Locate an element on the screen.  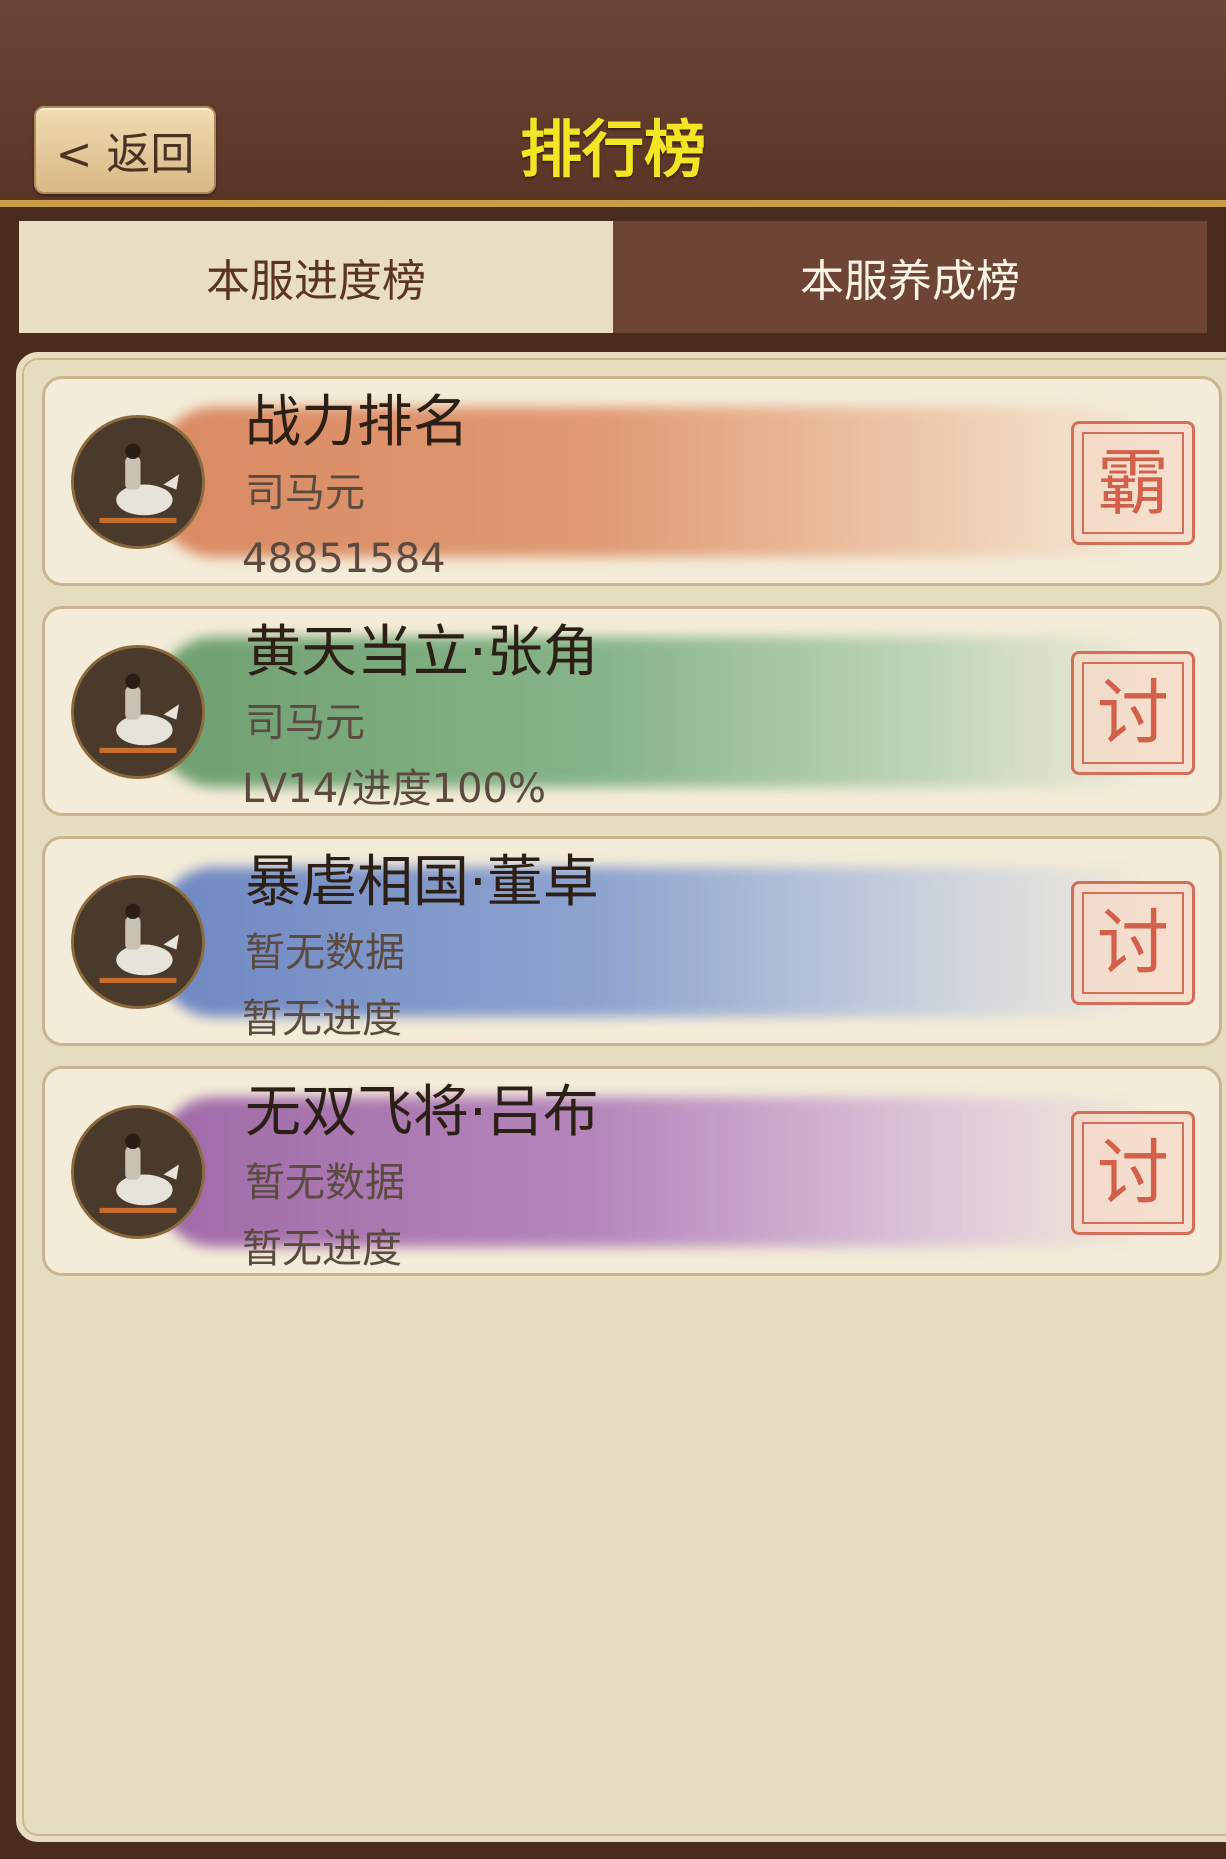
ranking-card-power: 战力排名 司马元 48851584 霸 is located at coordinates (632, 481).